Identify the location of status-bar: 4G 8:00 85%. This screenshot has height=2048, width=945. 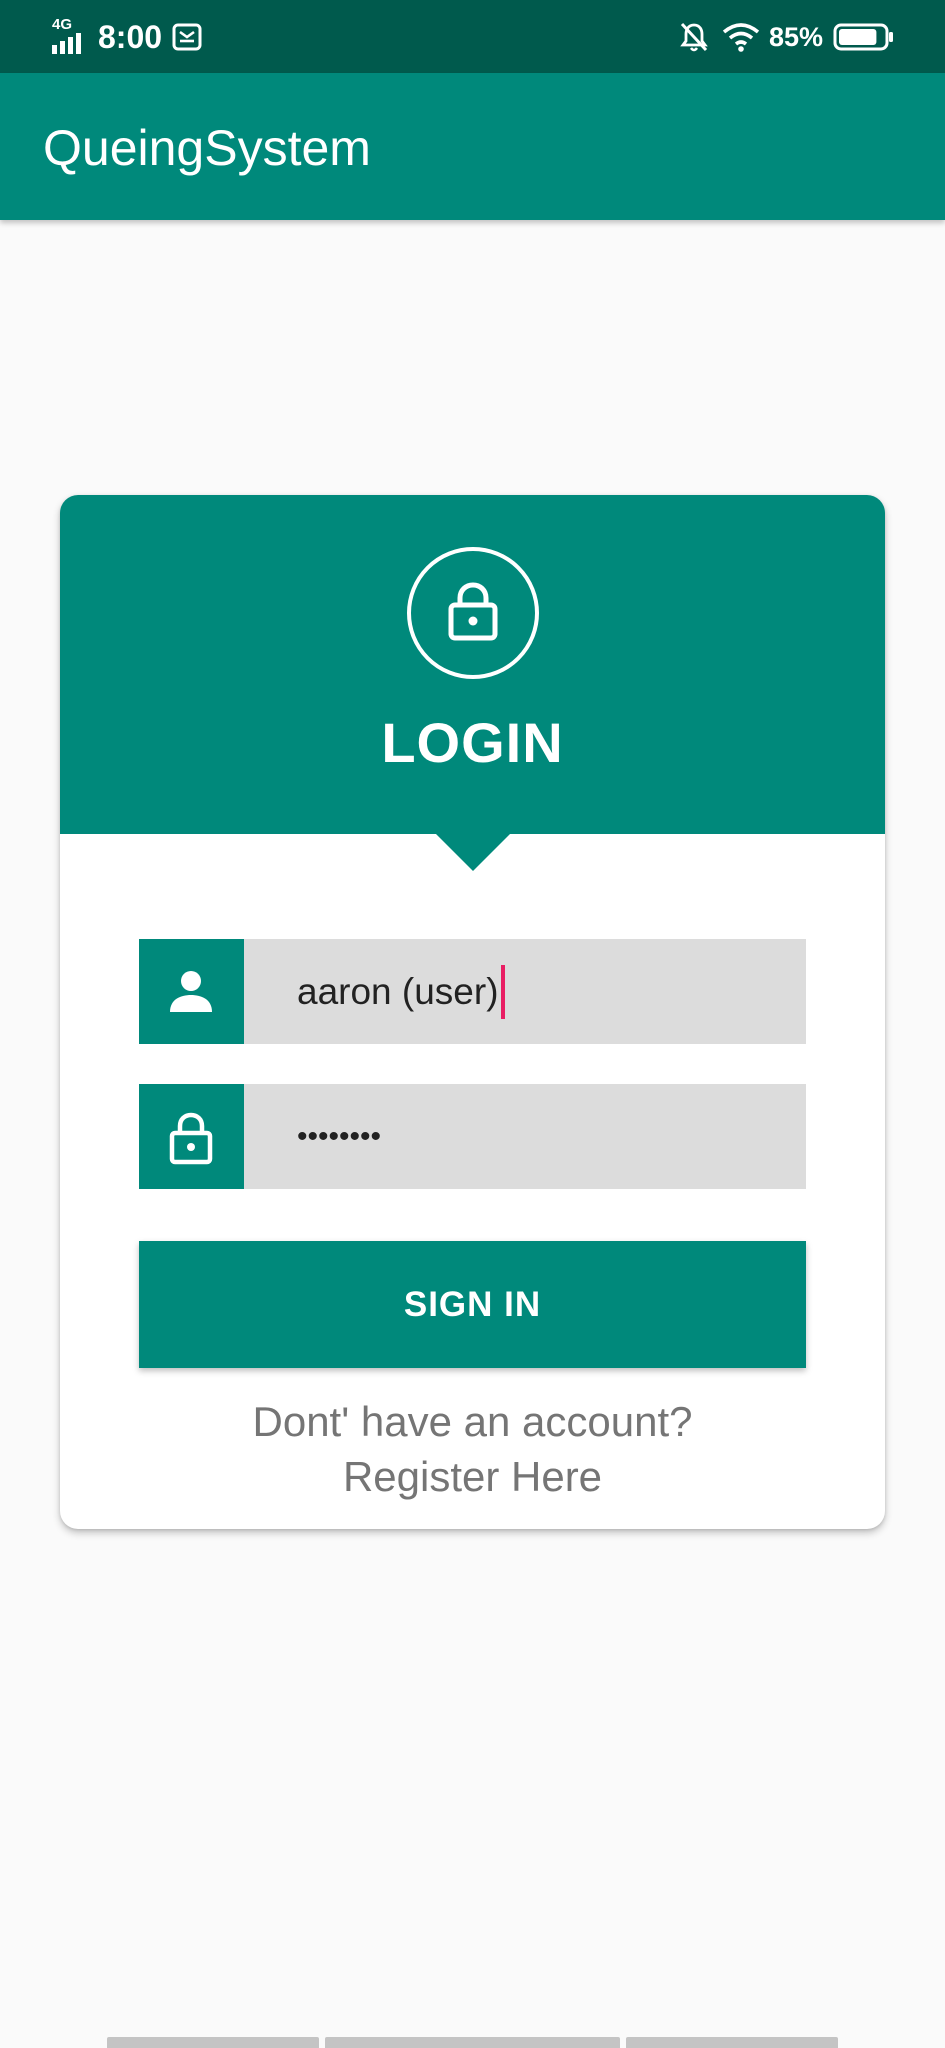
(472, 36).